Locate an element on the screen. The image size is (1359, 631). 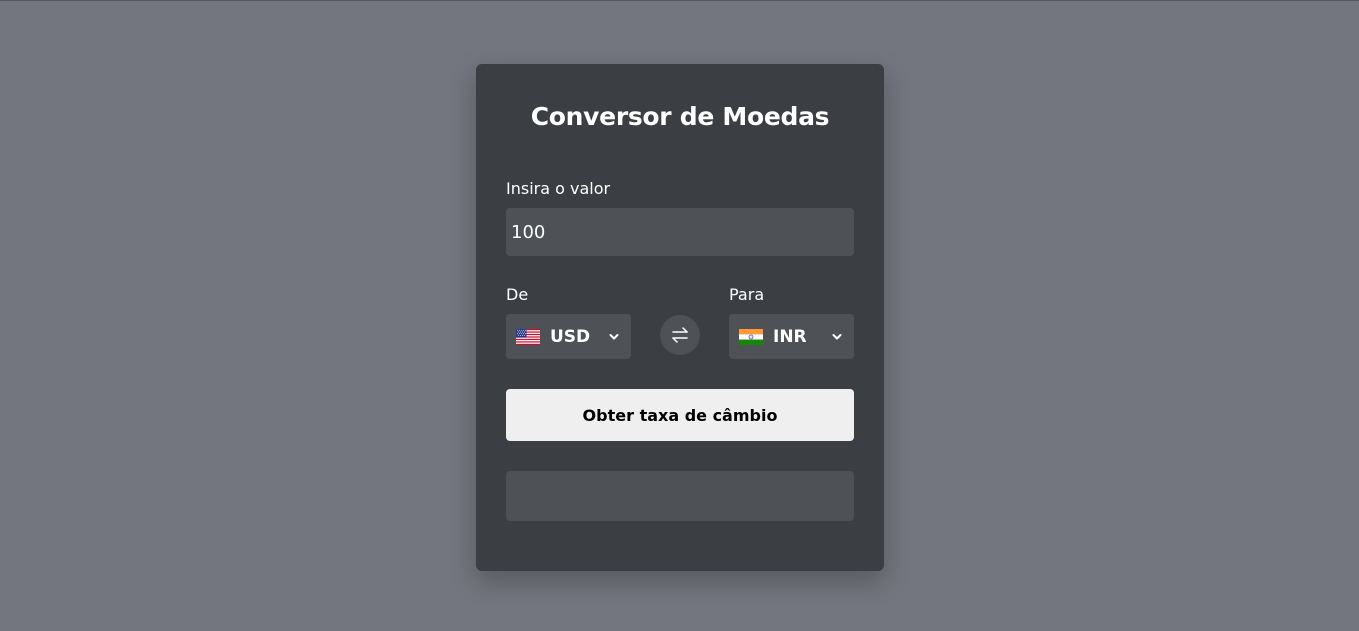
swap-currencies-button is located at coordinates (680, 335).